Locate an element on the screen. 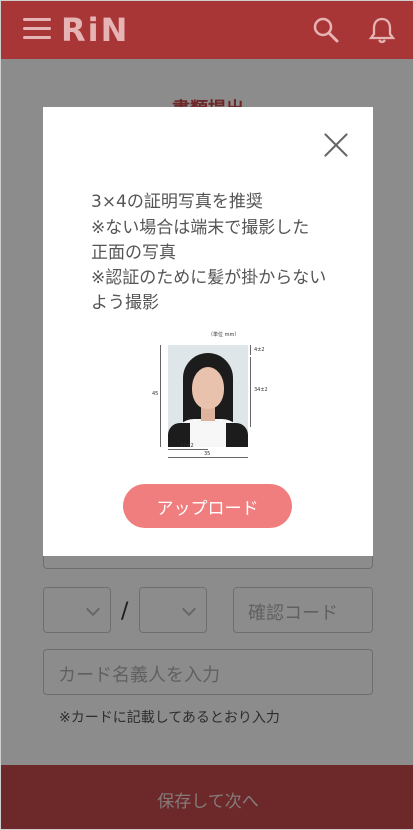 Image resolution: width=414 pixels, height=830 pixels. guidance-line: 3×4の証明写真を推奨 is located at coordinates (177, 202).